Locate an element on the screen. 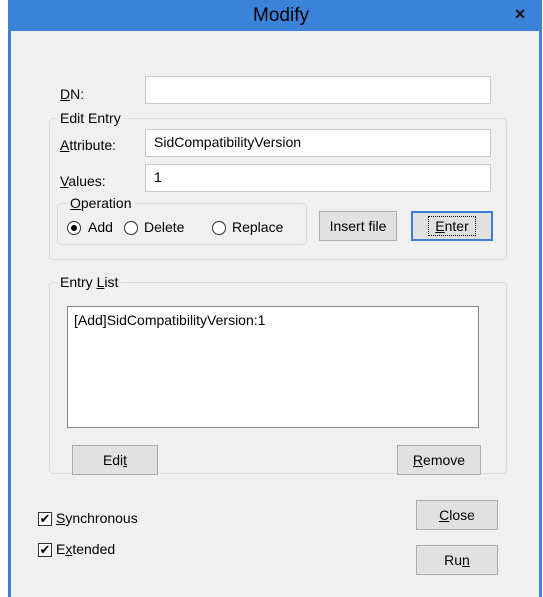 The width and height of the screenshot is (543, 597). operation-replace-radio: Replace is located at coordinates (257, 229).